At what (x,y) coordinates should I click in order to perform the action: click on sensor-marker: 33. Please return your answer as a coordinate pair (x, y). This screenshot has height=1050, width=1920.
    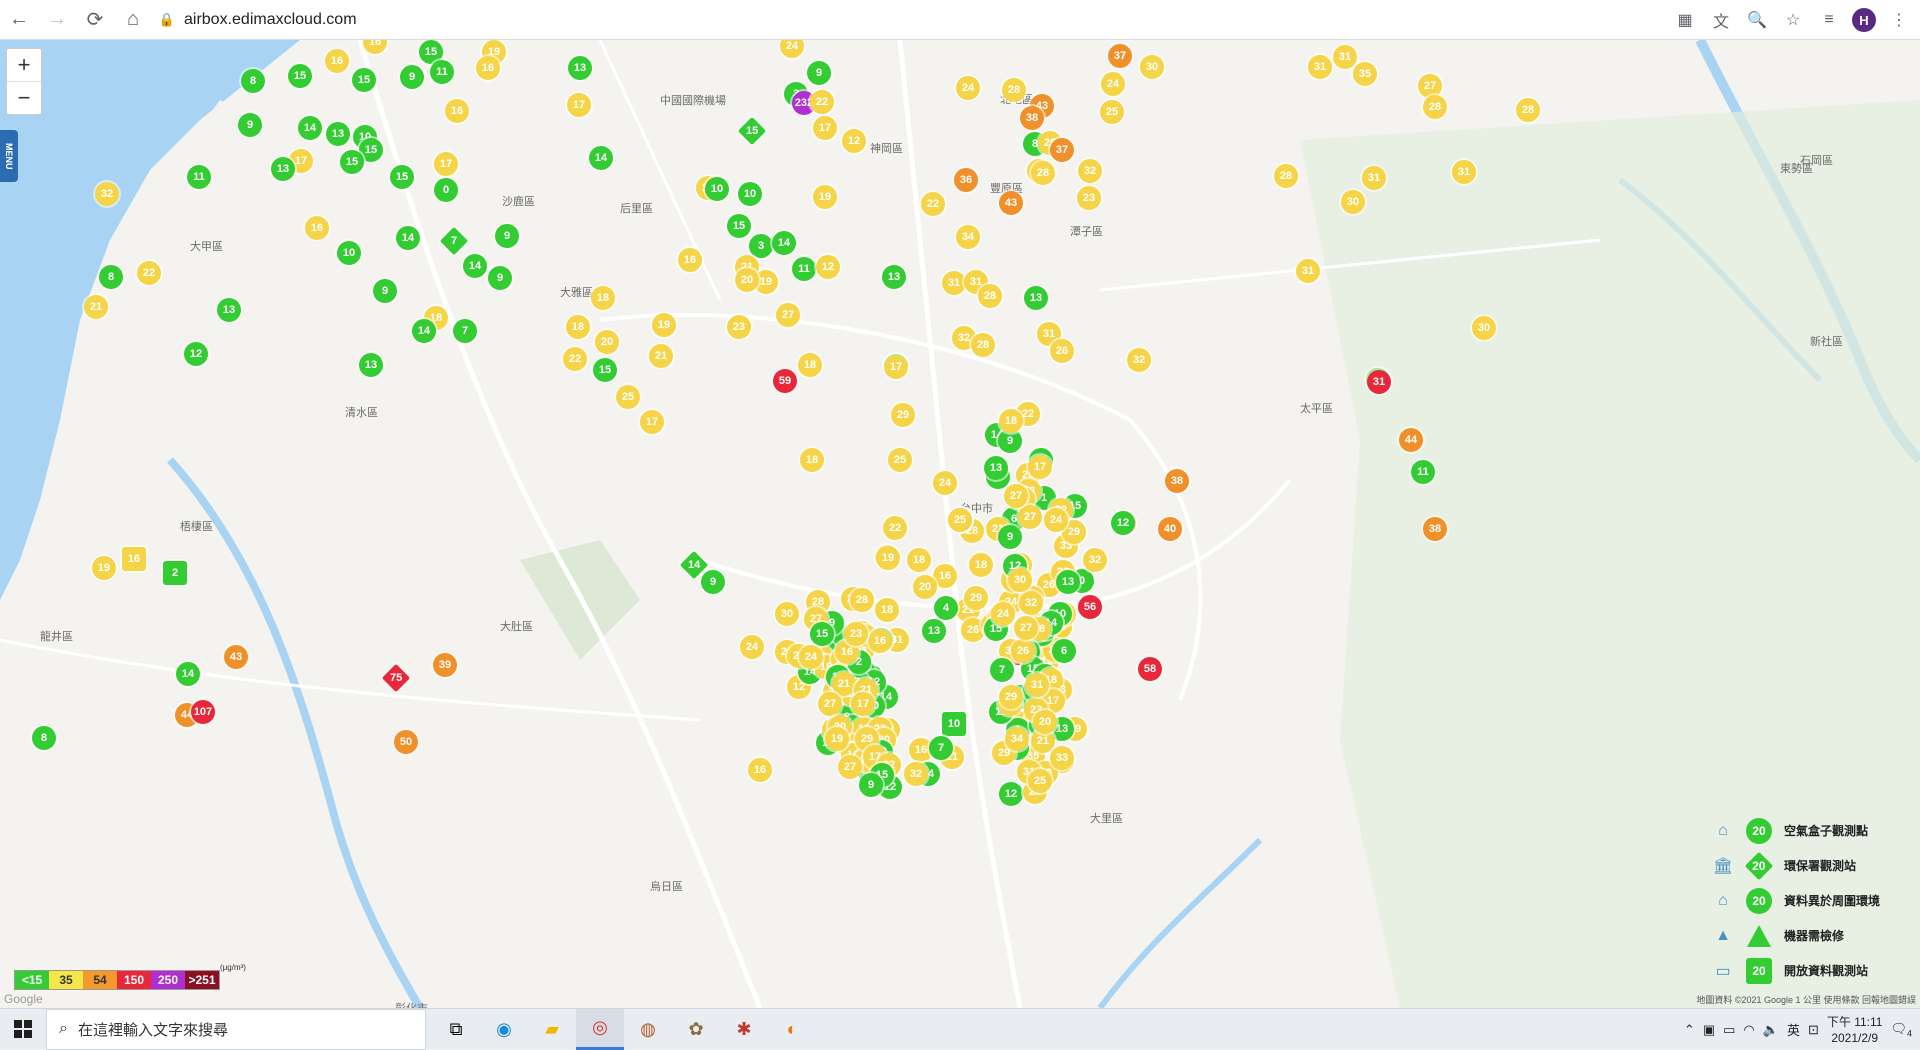
    Looking at the image, I should click on (1062, 758).